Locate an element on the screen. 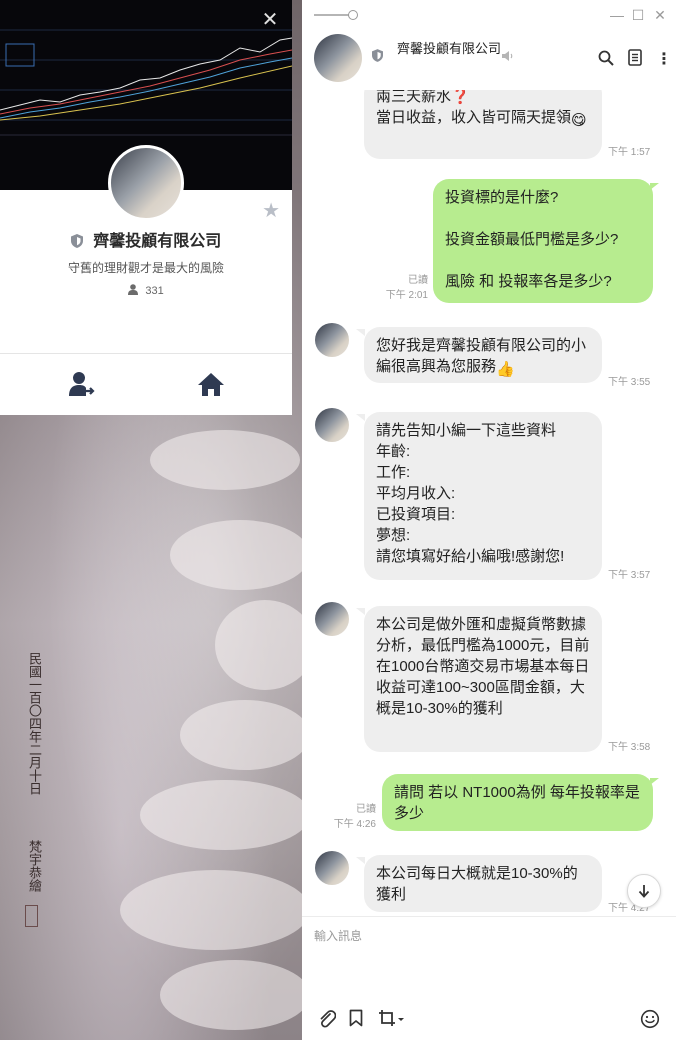  seal-stamp is located at coordinates (31, 916).